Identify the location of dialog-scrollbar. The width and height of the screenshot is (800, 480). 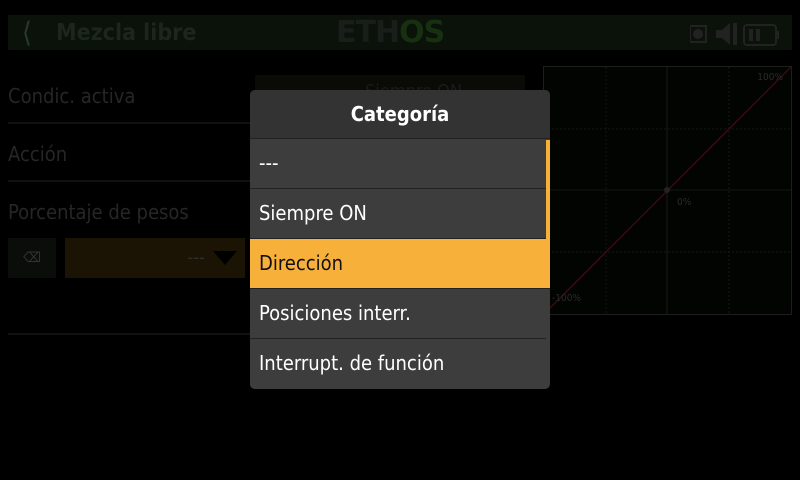
(548, 190).